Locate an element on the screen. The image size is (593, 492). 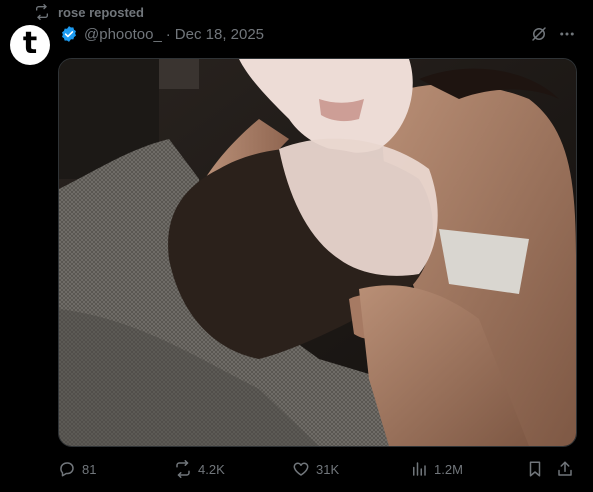
views-count: 1.2M is located at coordinates (448, 469).